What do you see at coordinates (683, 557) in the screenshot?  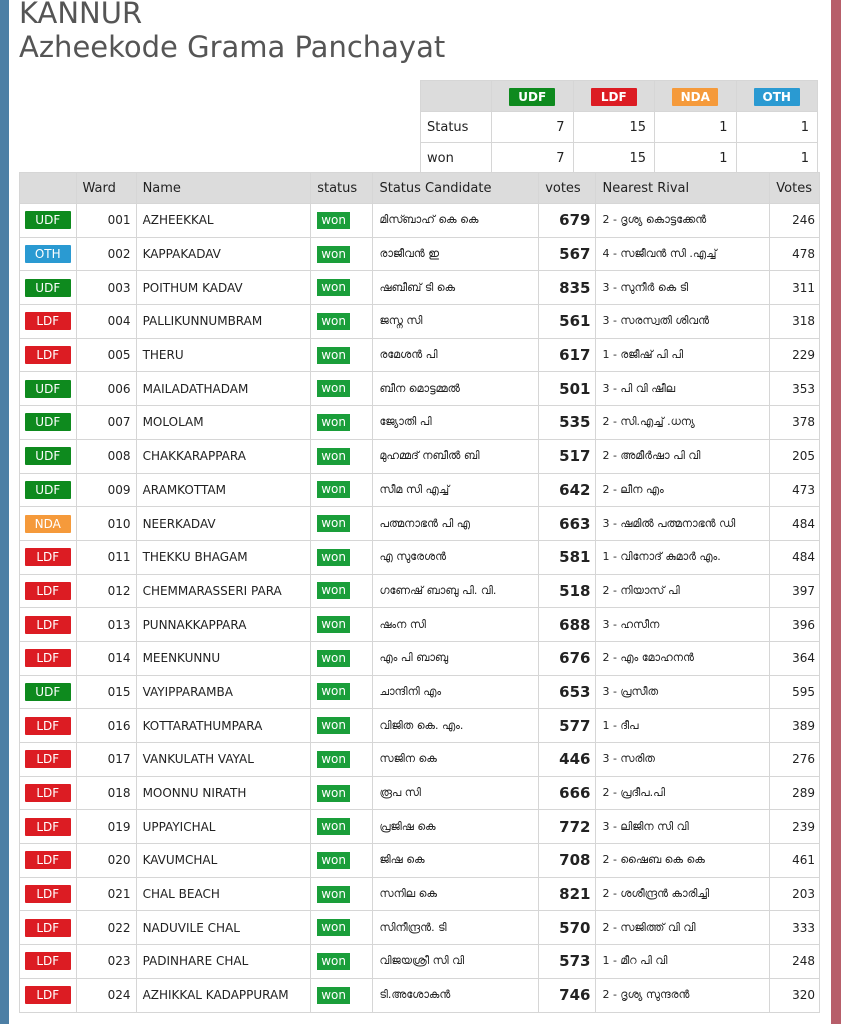 I see `nearest-rival: 1 - വിനോദ് കുമാർ എം.` at bounding box center [683, 557].